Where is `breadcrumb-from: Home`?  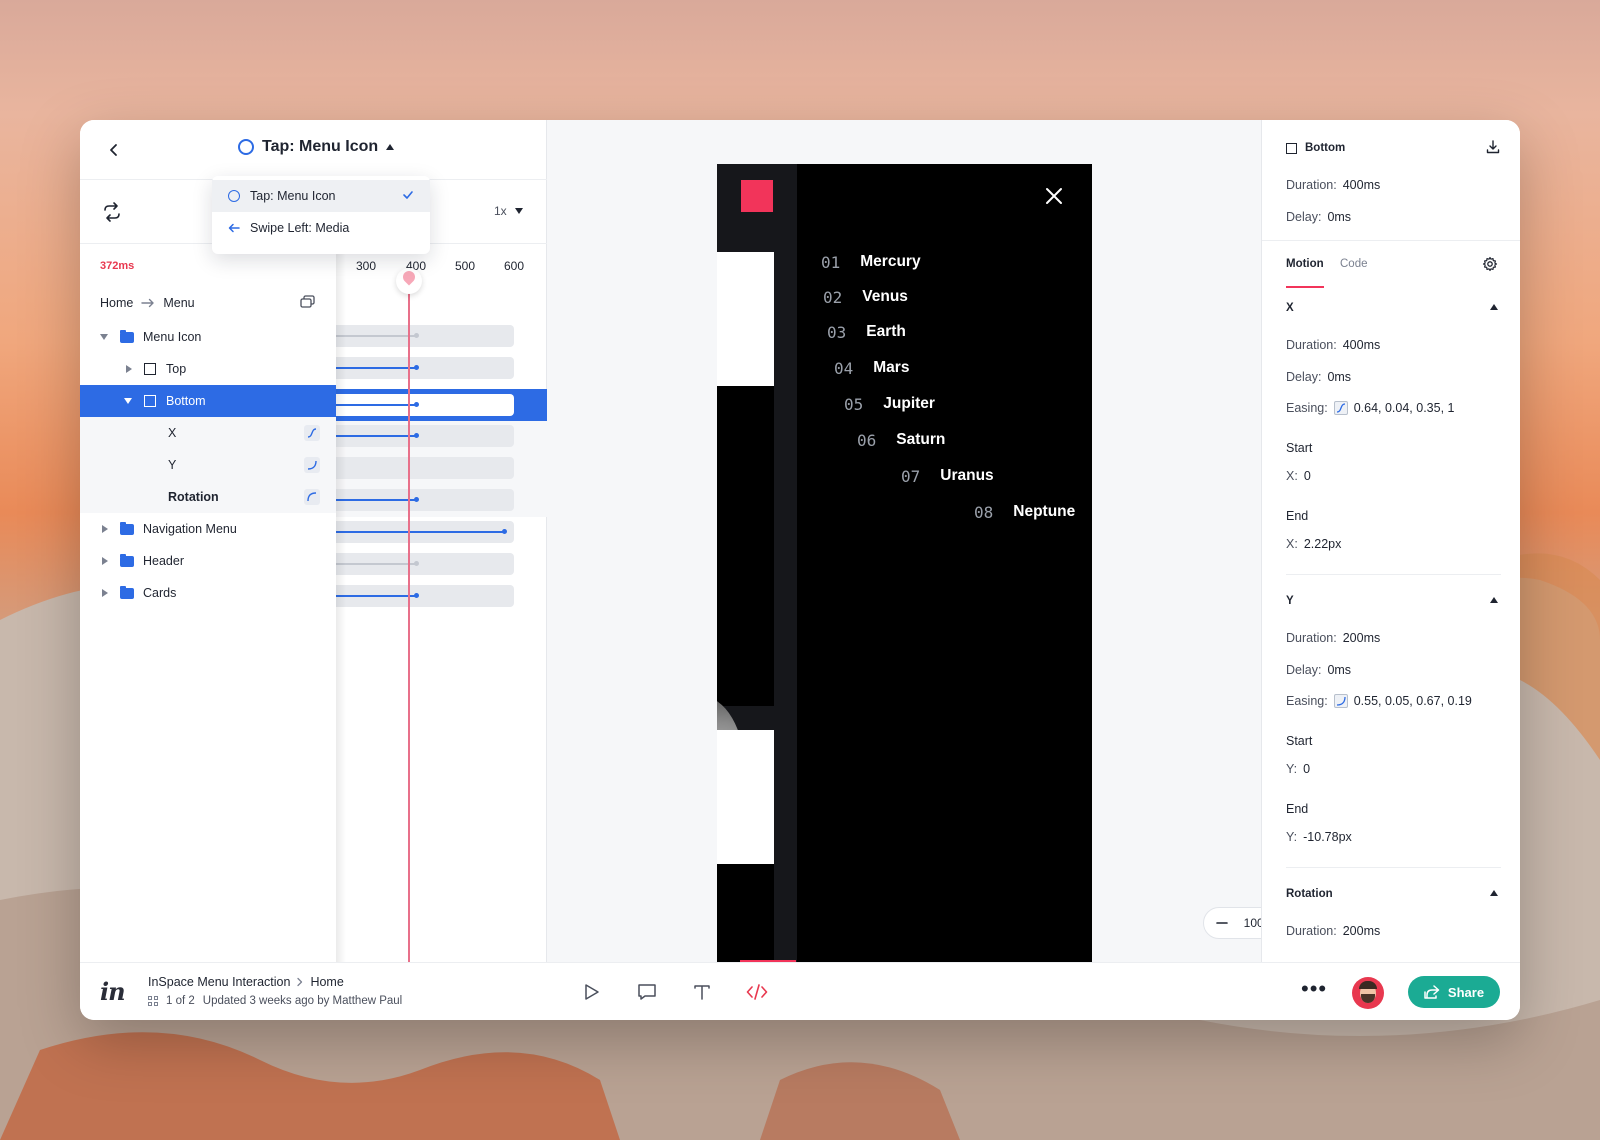
breadcrumb-from: Home is located at coordinates (116, 303).